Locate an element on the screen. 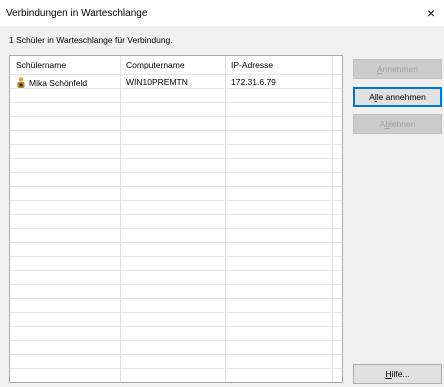 Image resolution: width=444 pixels, height=387 pixels. column-header-student: Schülername is located at coordinates (65, 65).